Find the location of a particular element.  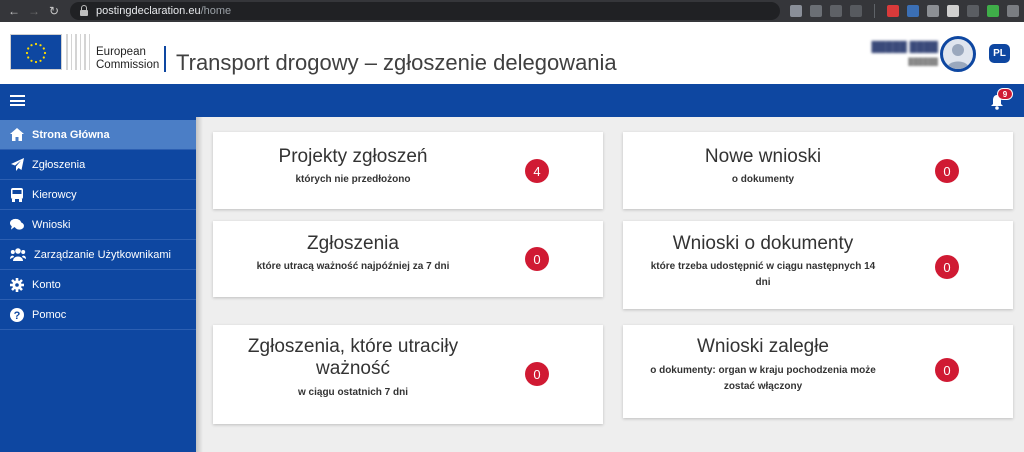

user-info: █████ ████ ██████ is located at coordinates (895, 54).